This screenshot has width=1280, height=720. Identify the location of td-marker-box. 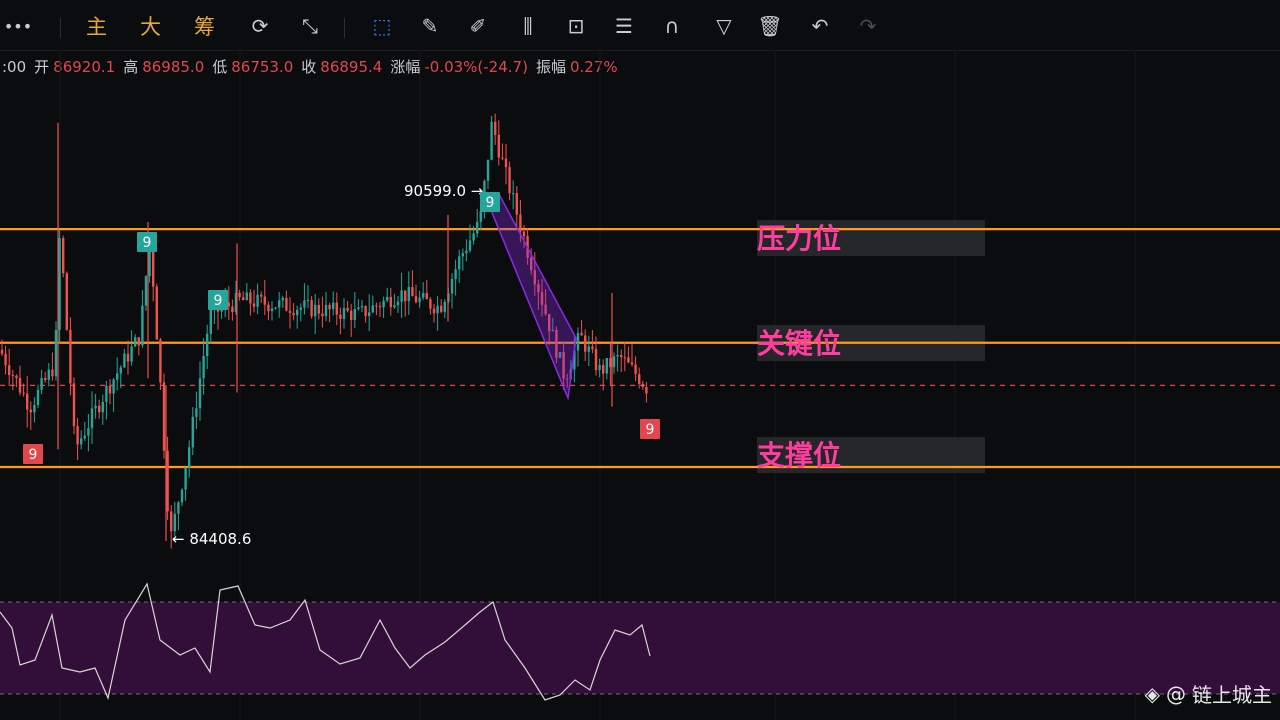
(33, 454).